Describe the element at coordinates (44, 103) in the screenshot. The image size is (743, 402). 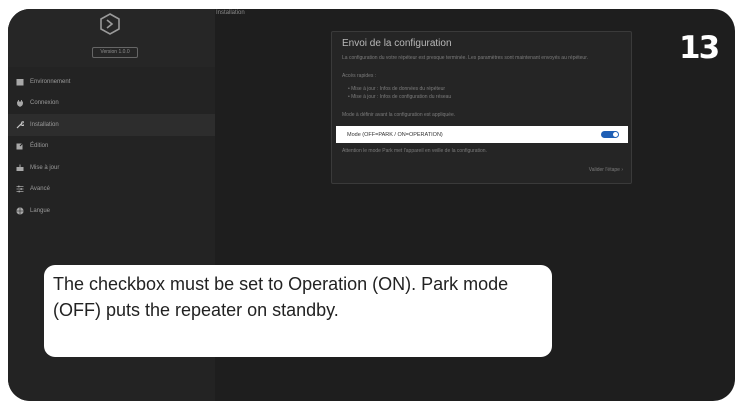
I see `sidebar-item-label: Connexion` at that location.